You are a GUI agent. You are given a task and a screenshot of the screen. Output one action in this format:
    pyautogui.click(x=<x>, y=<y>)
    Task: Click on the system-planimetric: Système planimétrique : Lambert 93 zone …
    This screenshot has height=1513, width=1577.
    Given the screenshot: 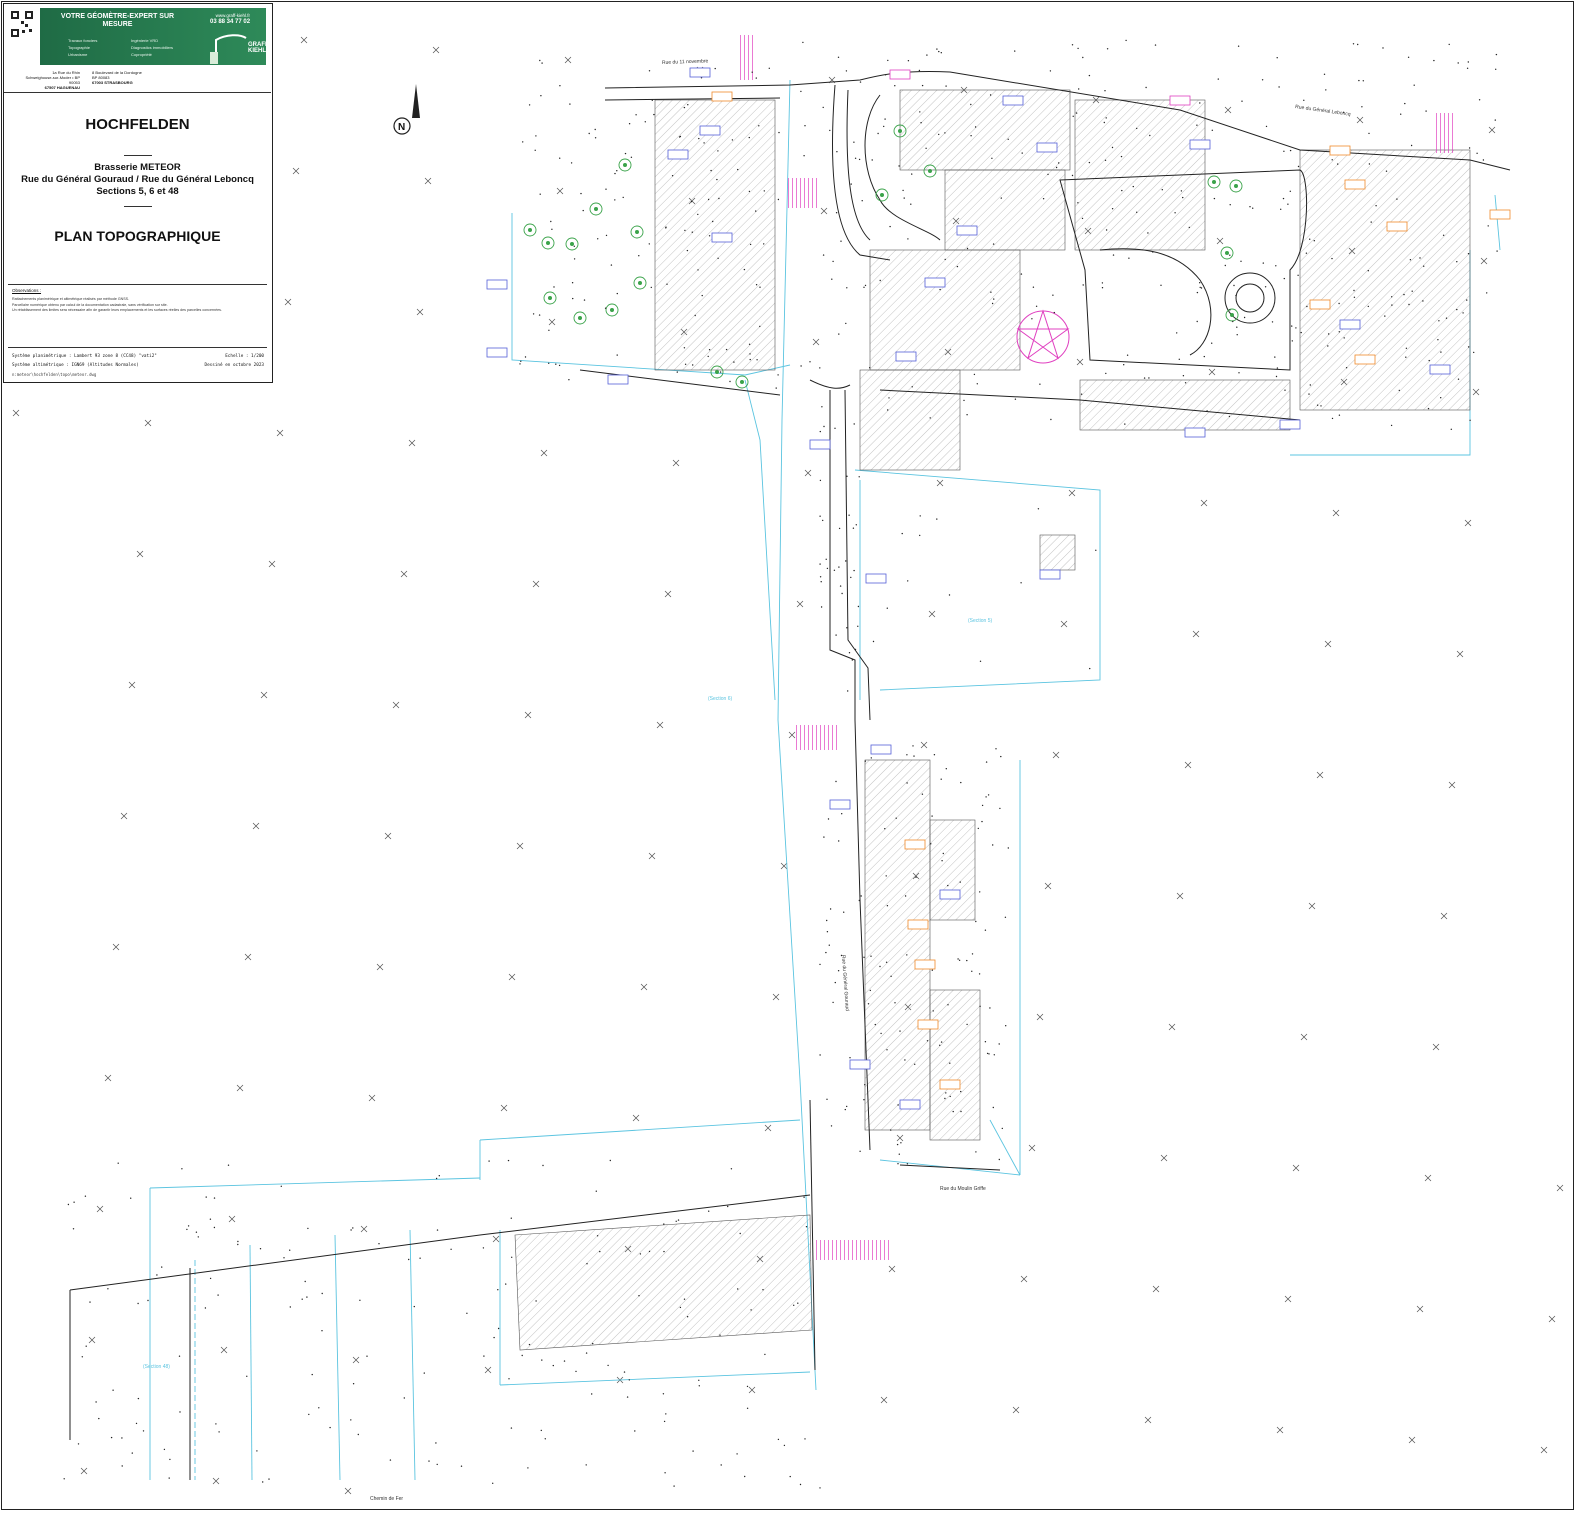 What is the action you would take?
    pyautogui.click(x=84, y=356)
    